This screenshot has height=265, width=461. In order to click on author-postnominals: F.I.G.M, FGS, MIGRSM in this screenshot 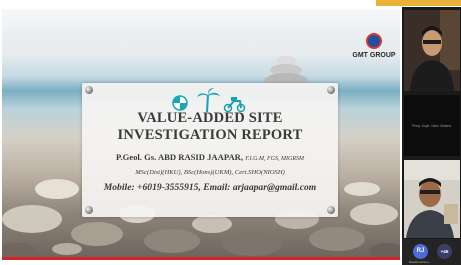, I will do `click(274, 159)`.